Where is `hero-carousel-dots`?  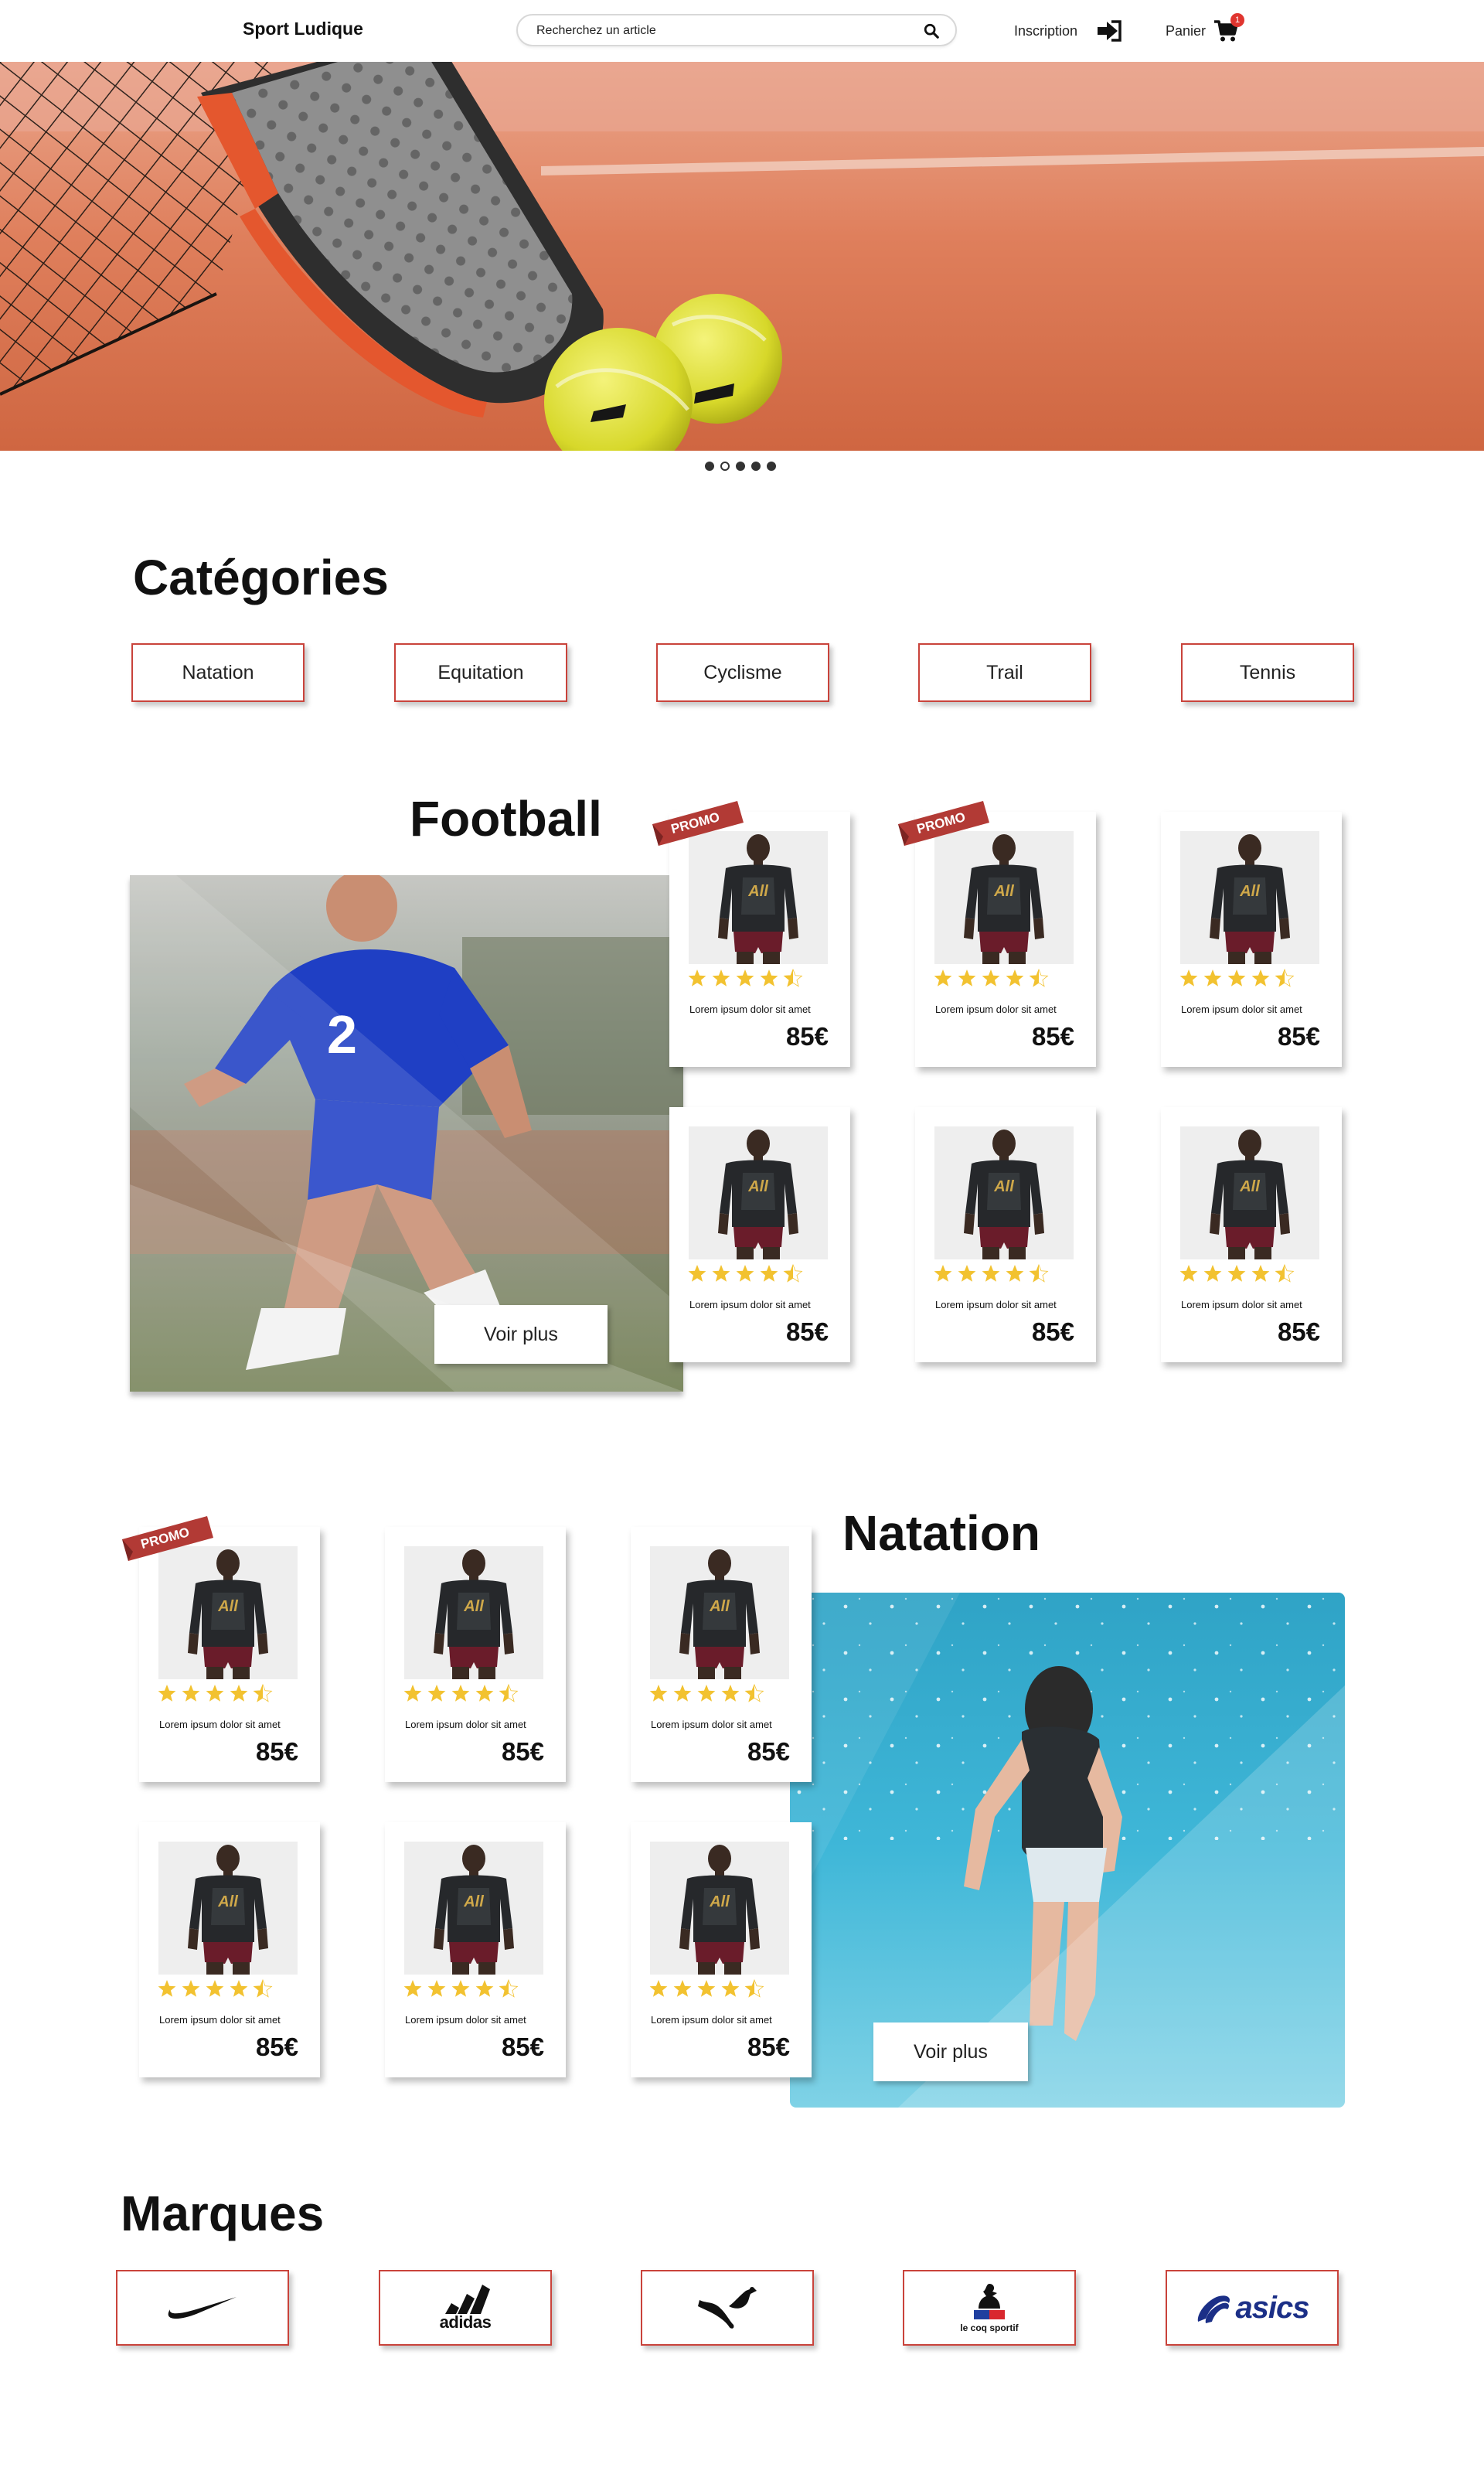 hero-carousel-dots is located at coordinates (740, 466).